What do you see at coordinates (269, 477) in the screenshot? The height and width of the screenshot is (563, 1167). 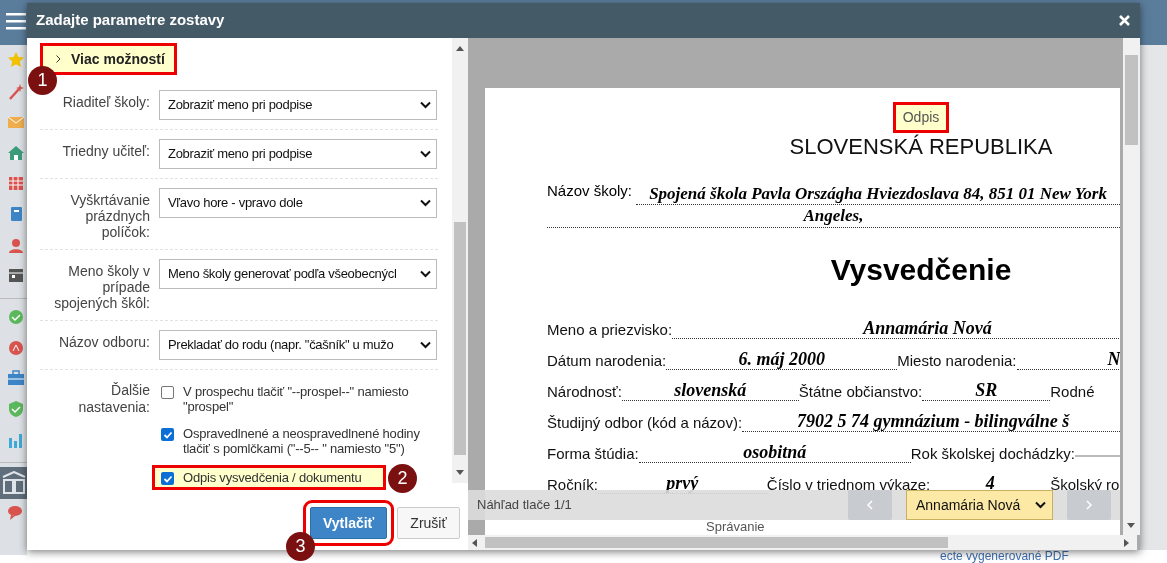 I see `checkbox-option: Odpis vysvedčenia / dokumentu` at bounding box center [269, 477].